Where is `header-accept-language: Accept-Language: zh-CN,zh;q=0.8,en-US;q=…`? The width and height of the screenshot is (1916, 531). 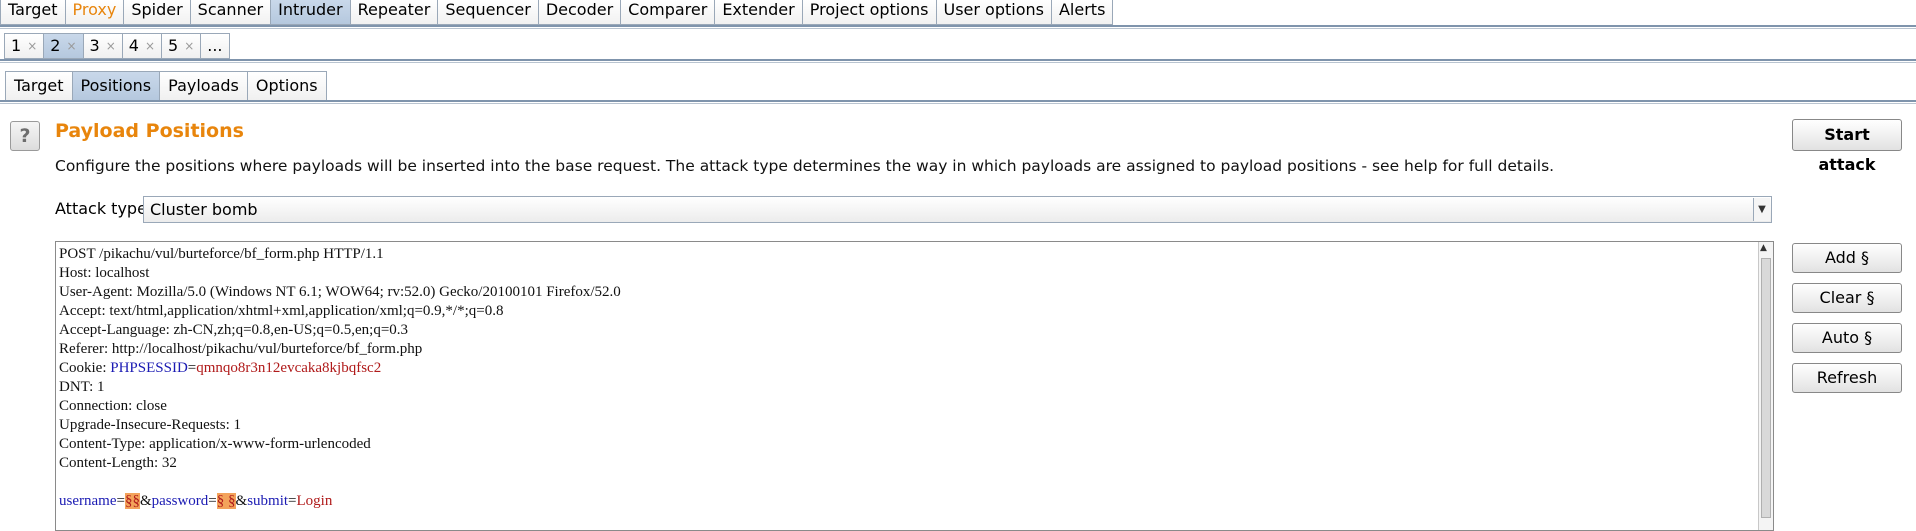
header-accept-language: Accept-Language: zh-CN,zh;q=0.8,en-US;q=… is located at coordinates (234, 330).